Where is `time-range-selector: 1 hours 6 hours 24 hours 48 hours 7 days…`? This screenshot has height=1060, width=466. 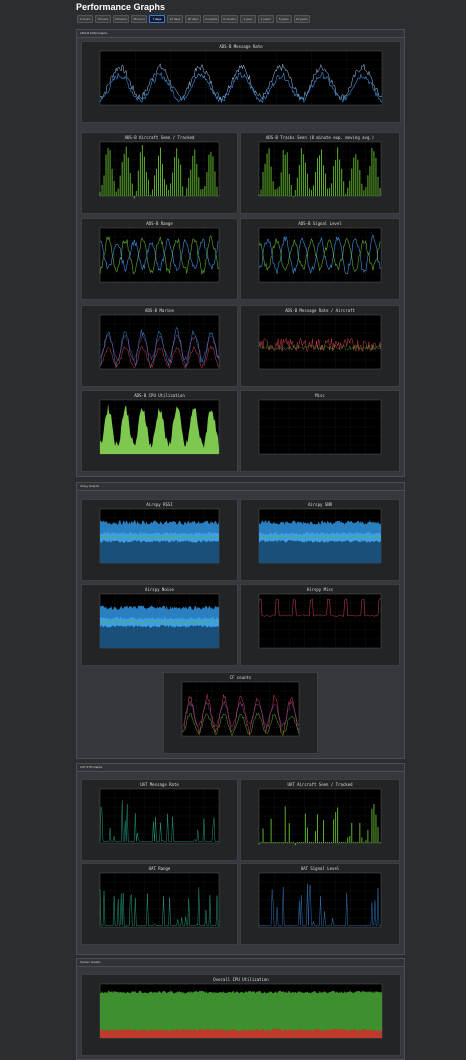
time-range-selector: 1 hours 6 hours 24 hours 48 hours 7 days… is located at coordinates (193, 19).